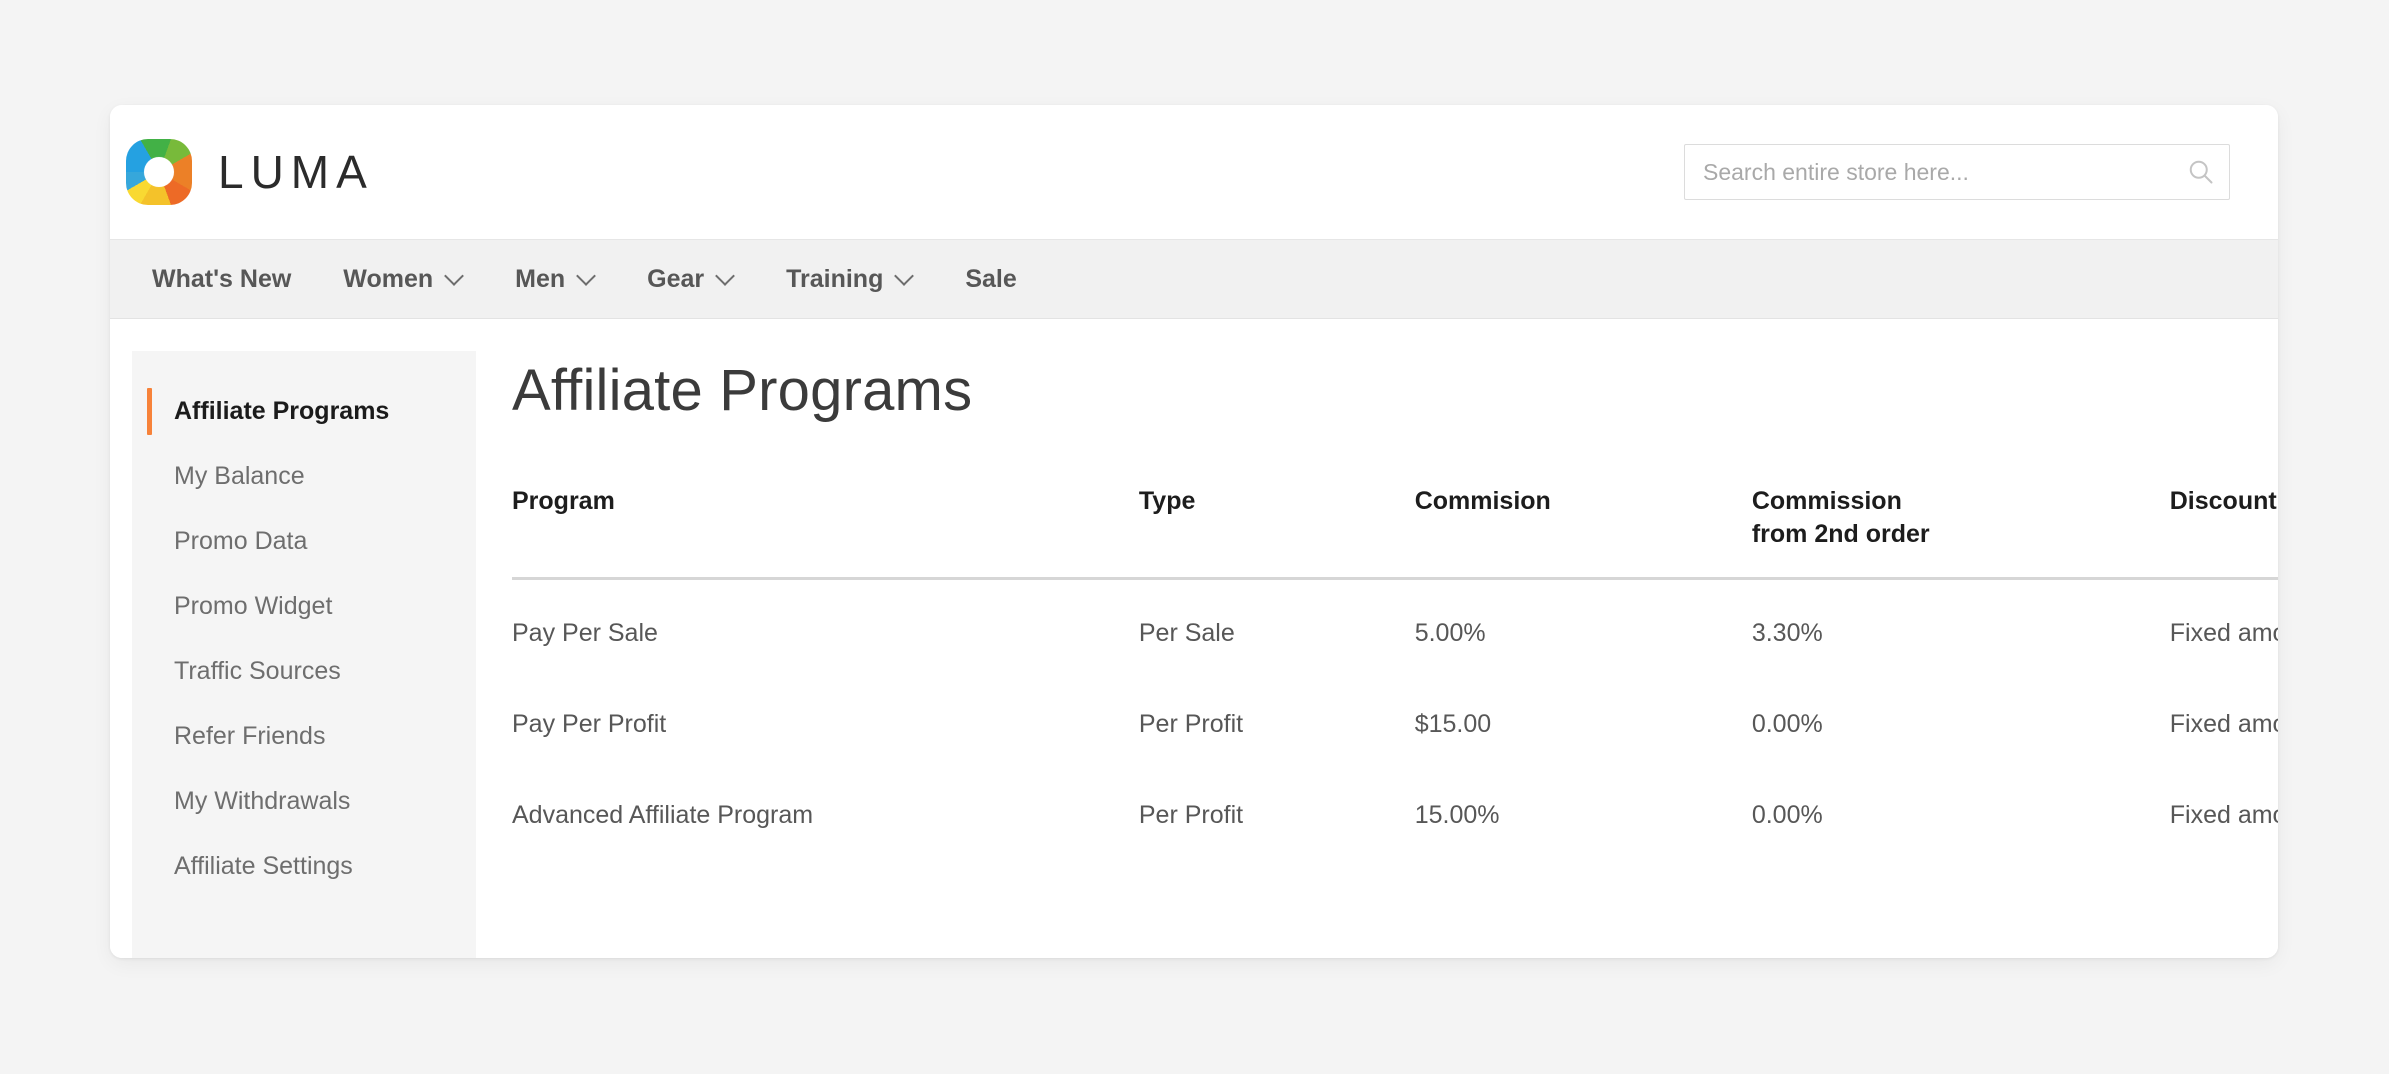  Describe the element at coordinates (388, 278) in the screenshot. I see `nav-item-label: Women` at that location.